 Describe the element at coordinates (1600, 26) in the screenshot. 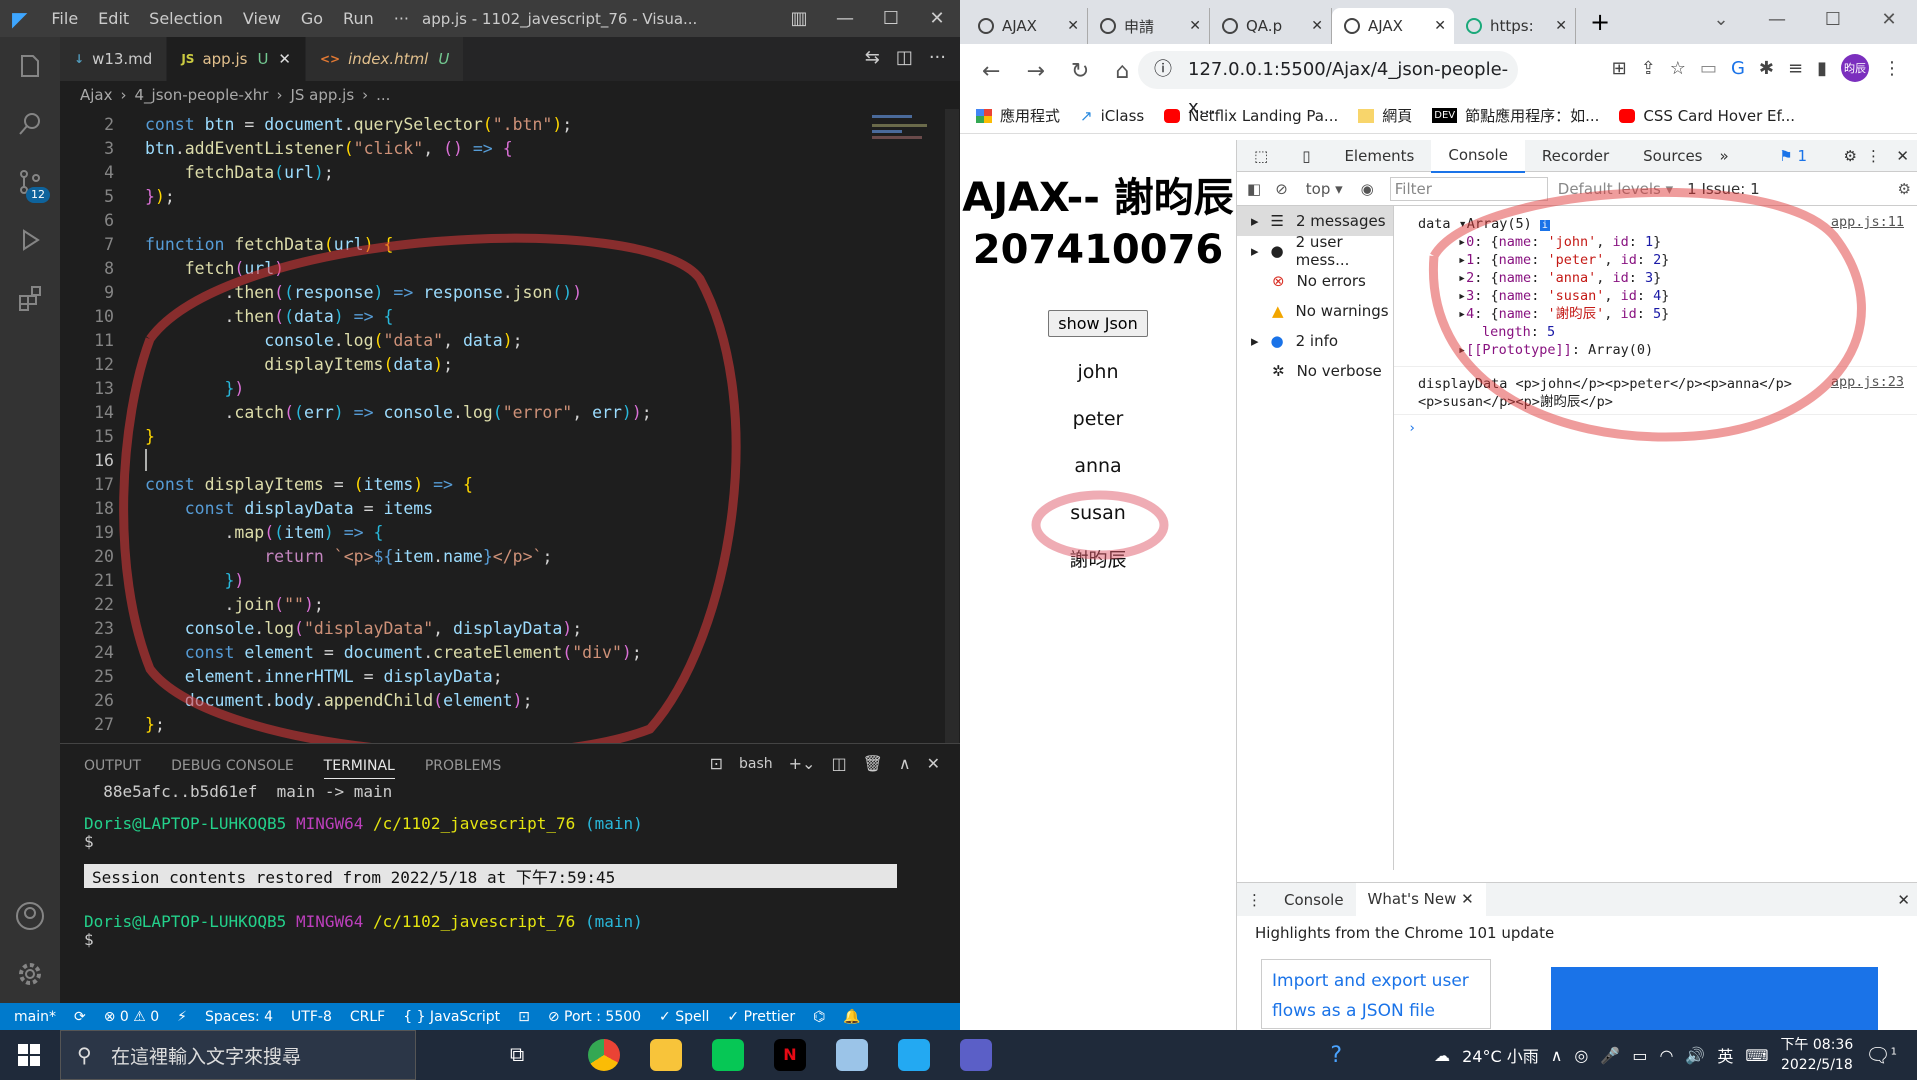

I see `new-tab-button: +` at that location.